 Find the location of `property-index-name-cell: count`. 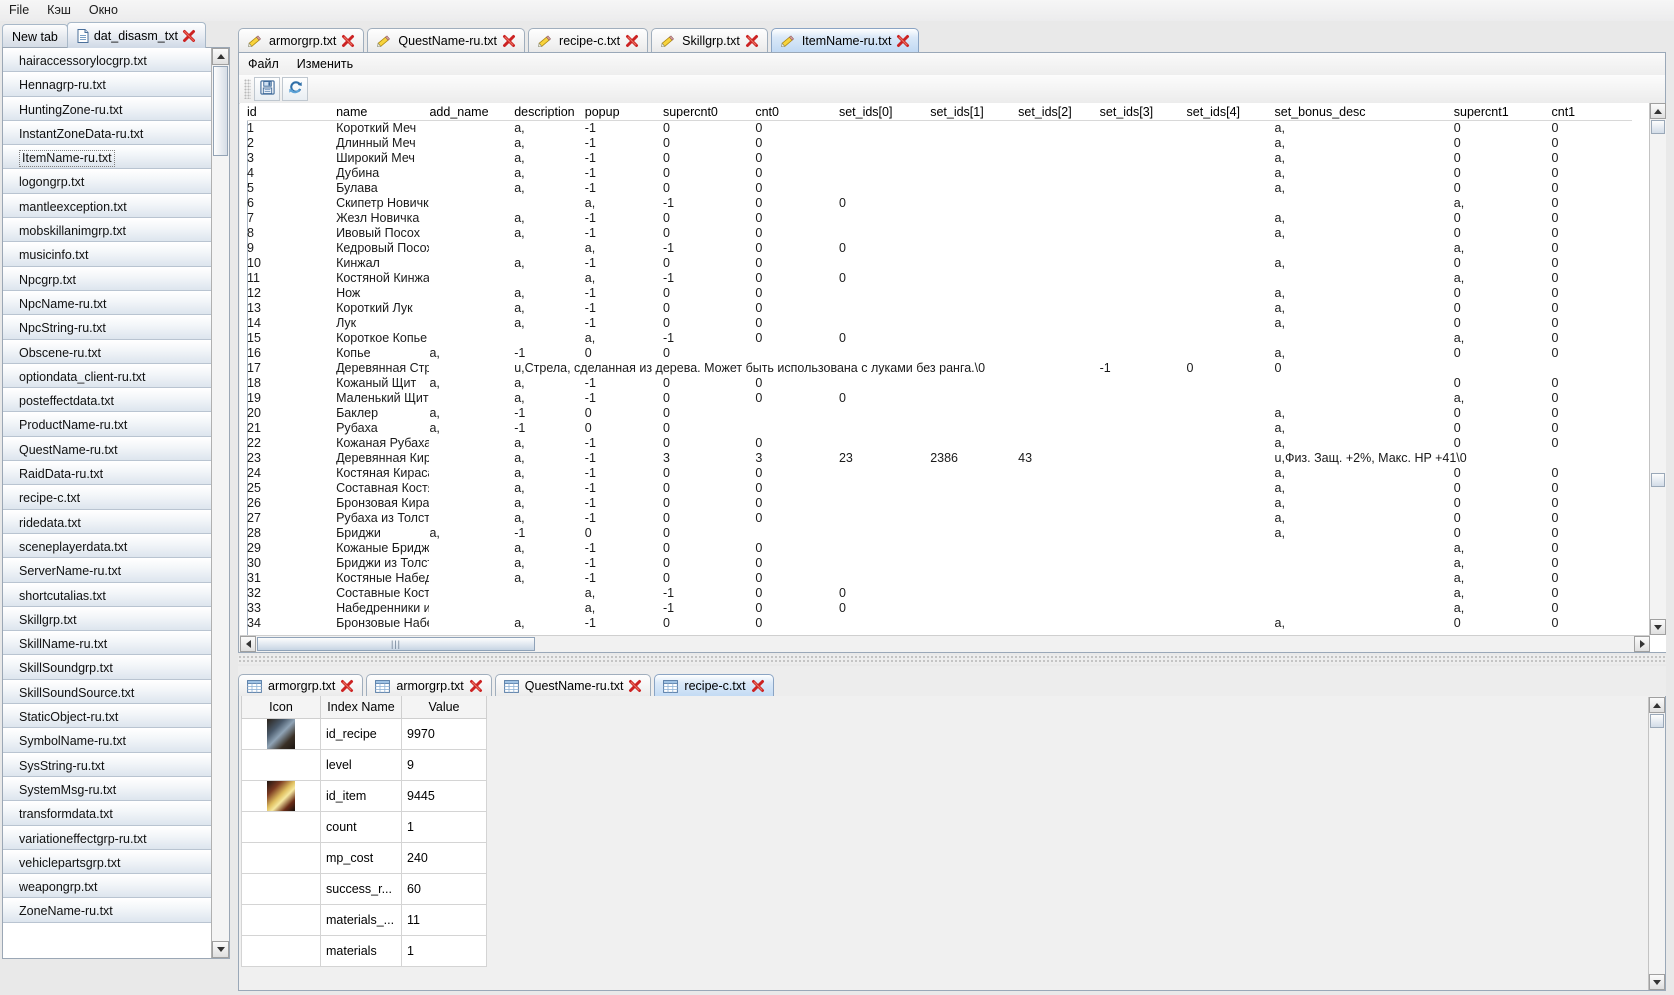

property-index-name-cell: count is located at coordinates (361, 827).